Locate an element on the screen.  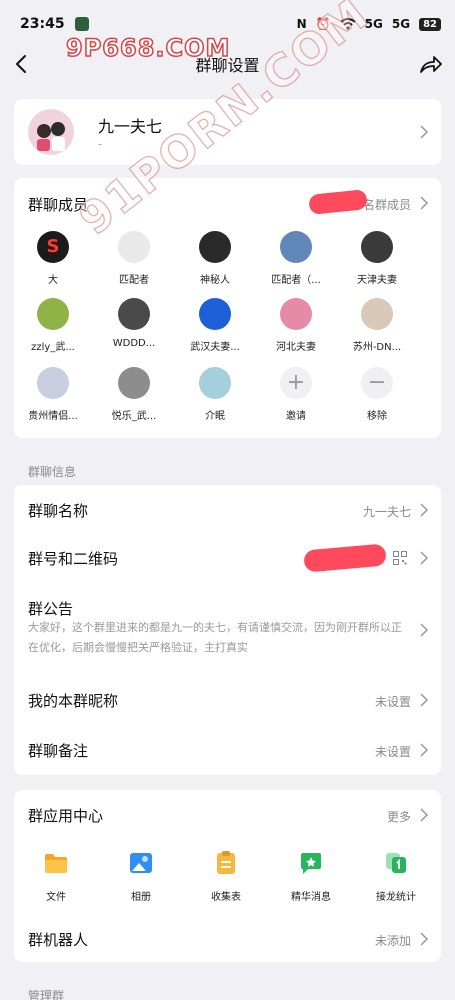
app-album: 相册 is located at coordinates (141, 876).